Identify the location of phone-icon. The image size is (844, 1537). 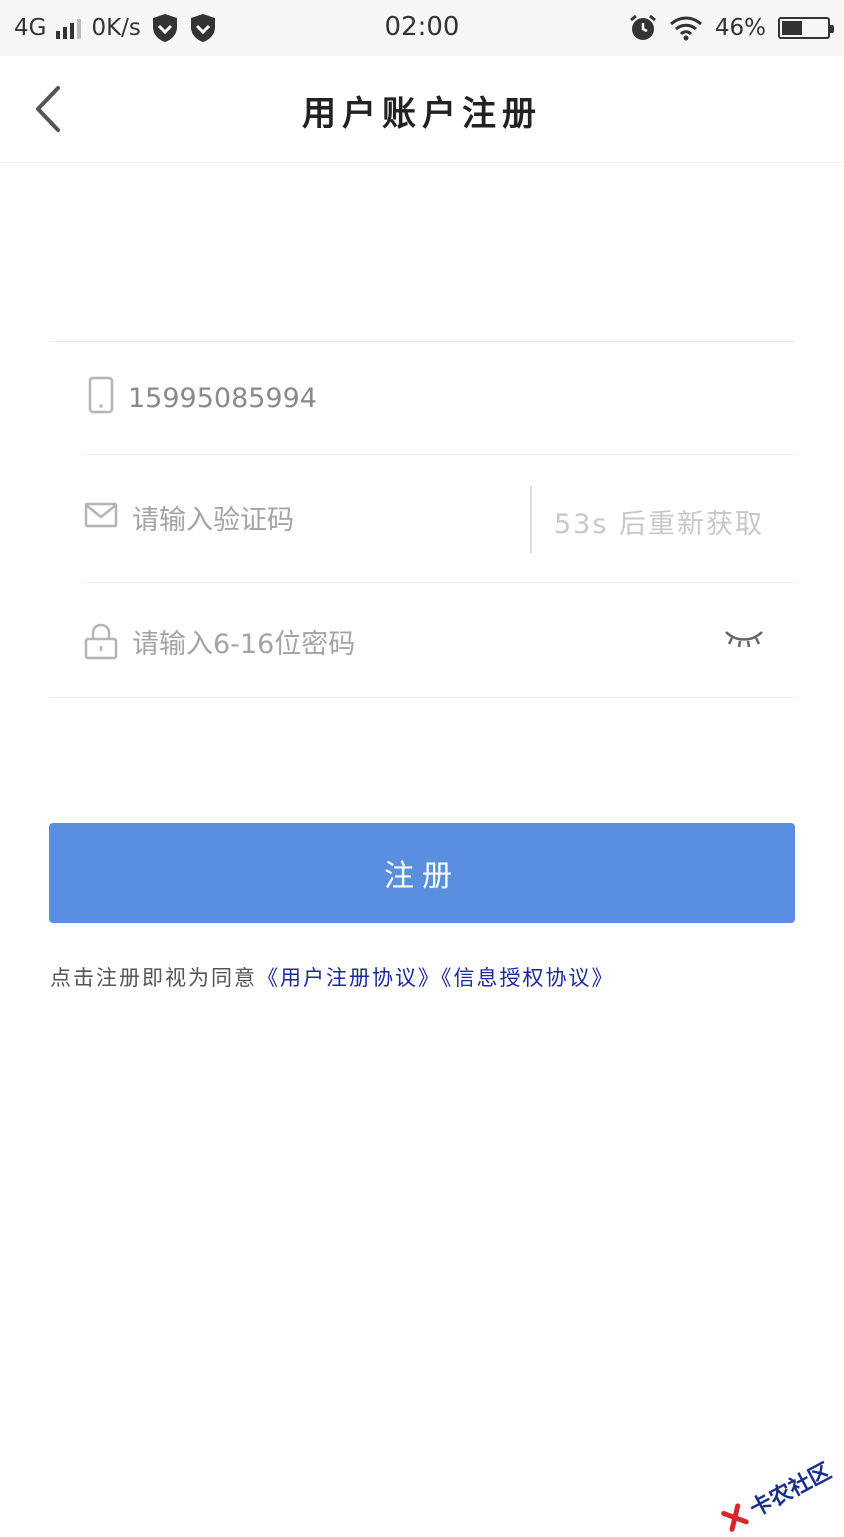
(101, 395).